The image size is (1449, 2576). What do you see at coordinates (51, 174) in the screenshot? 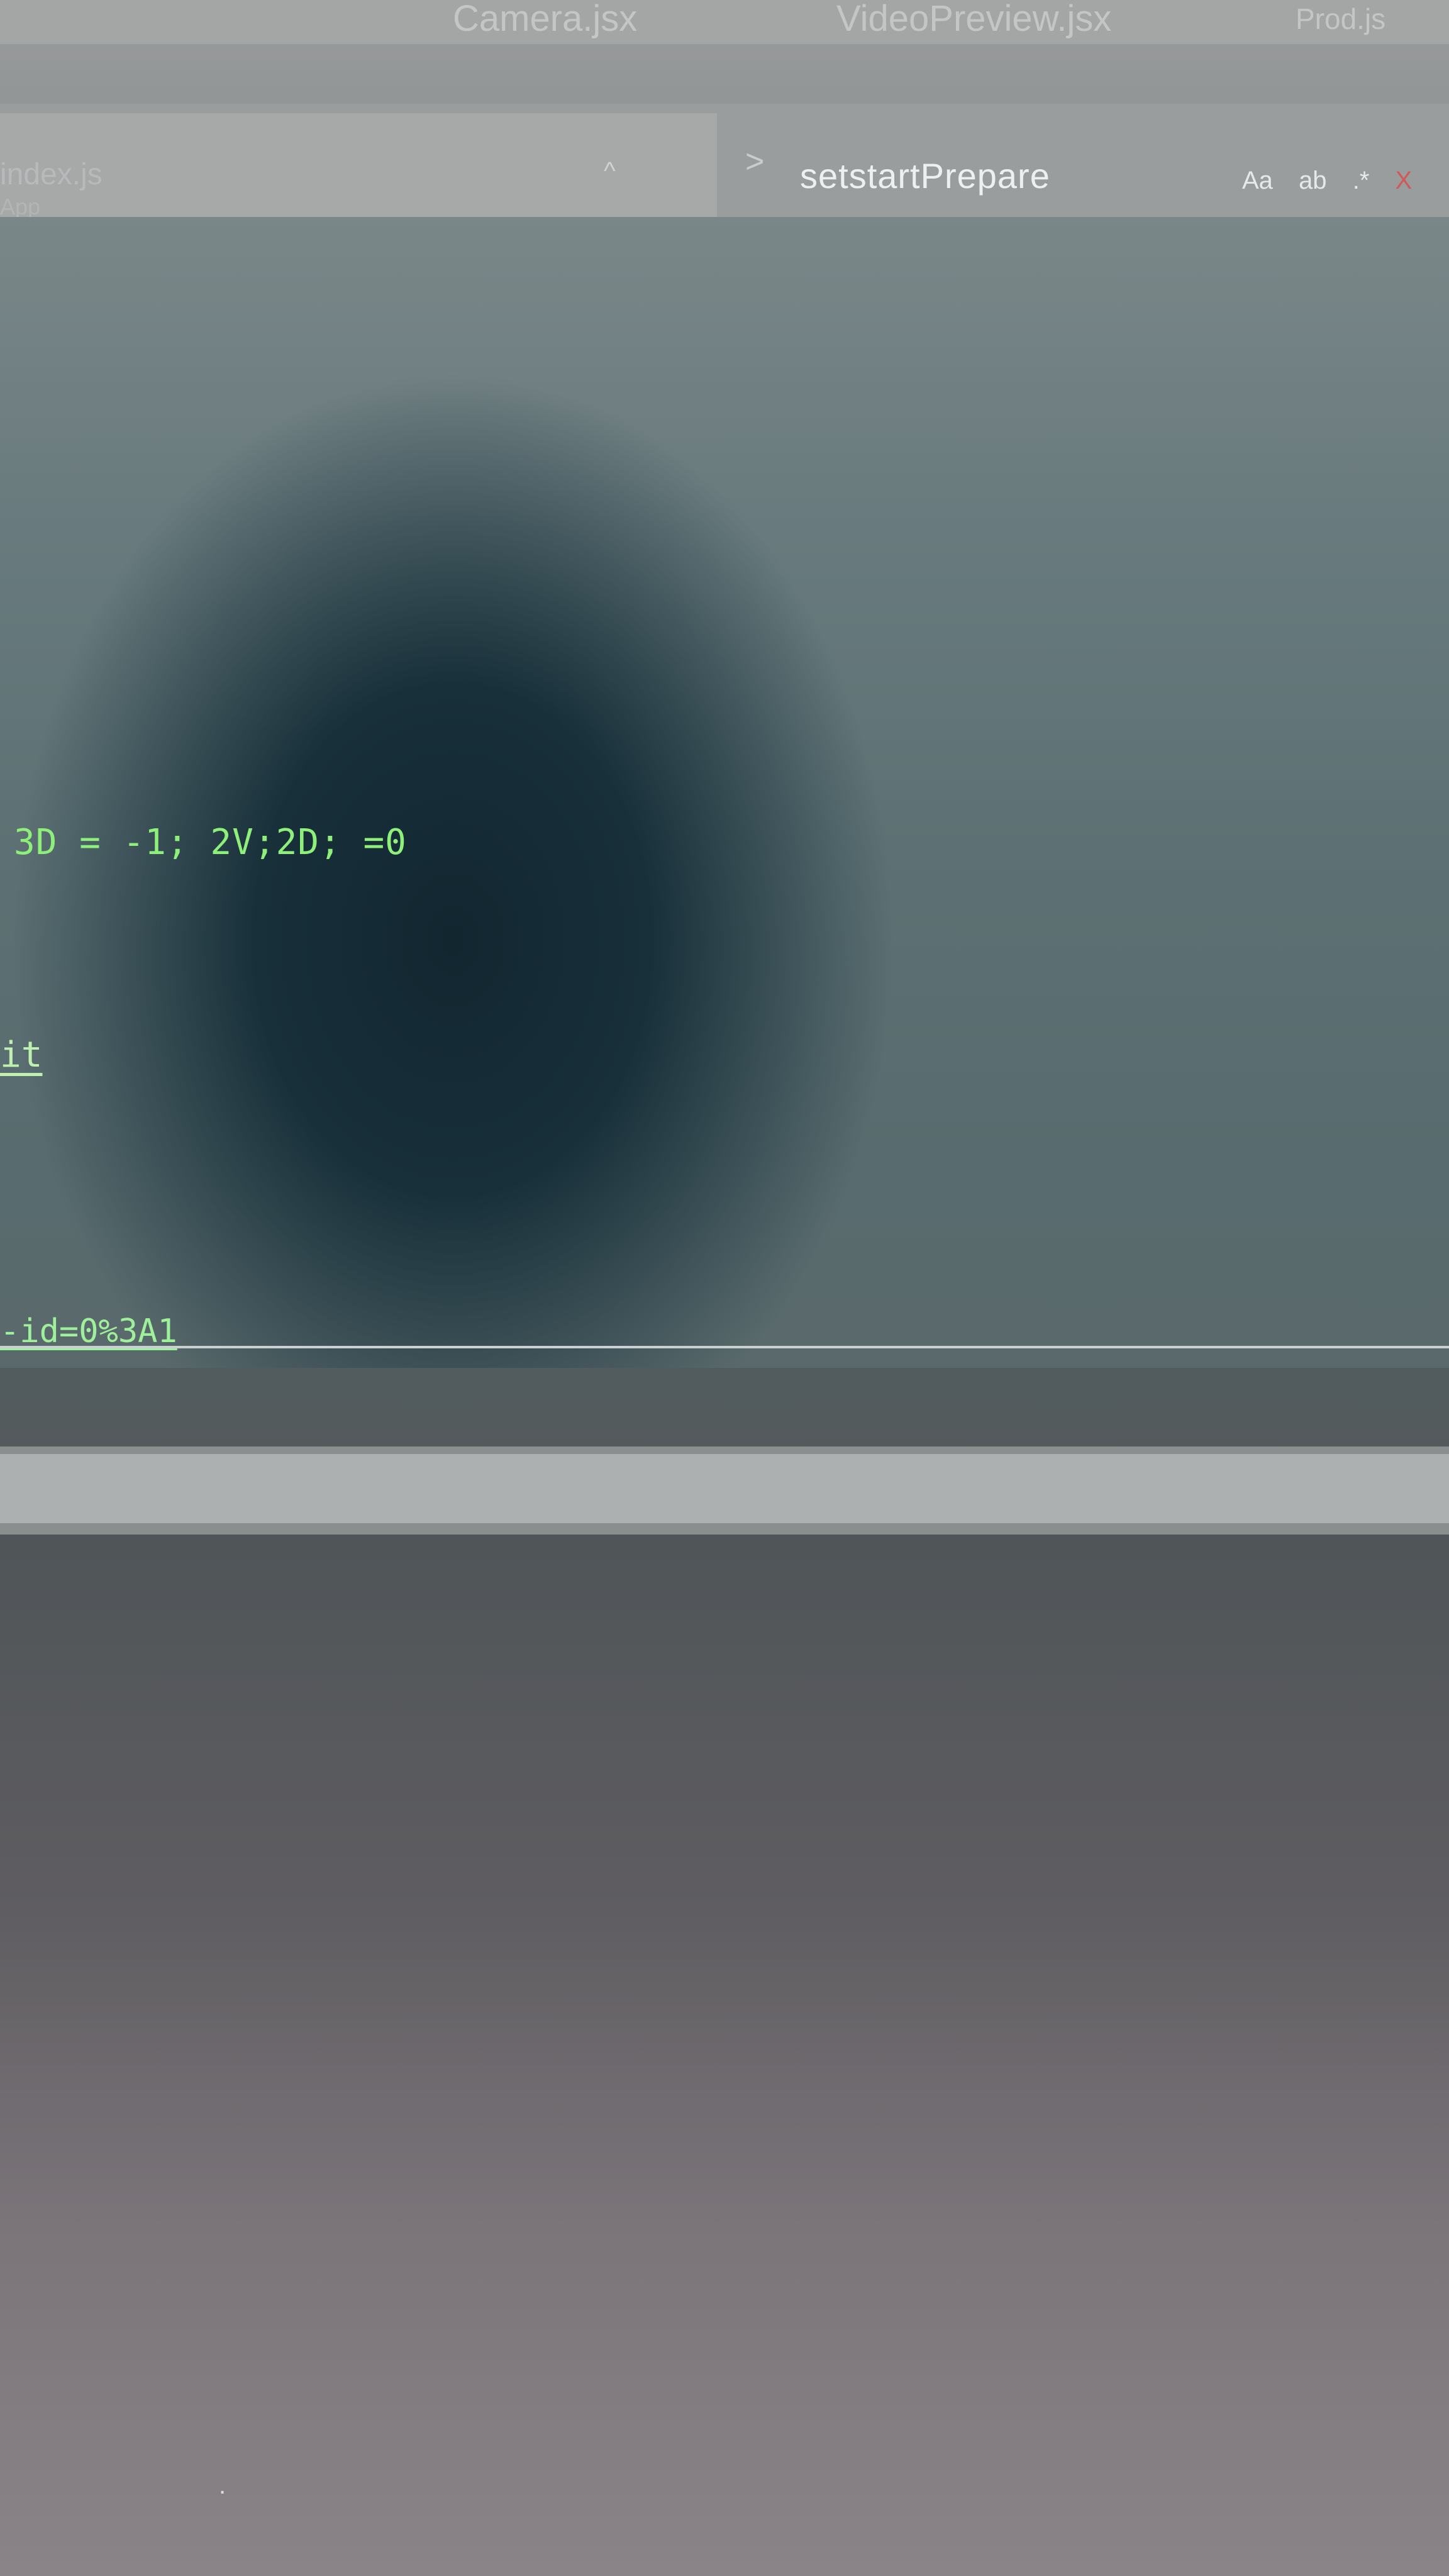
I see `breadcrumb-file: index.js` at bounding box center [51, 174].